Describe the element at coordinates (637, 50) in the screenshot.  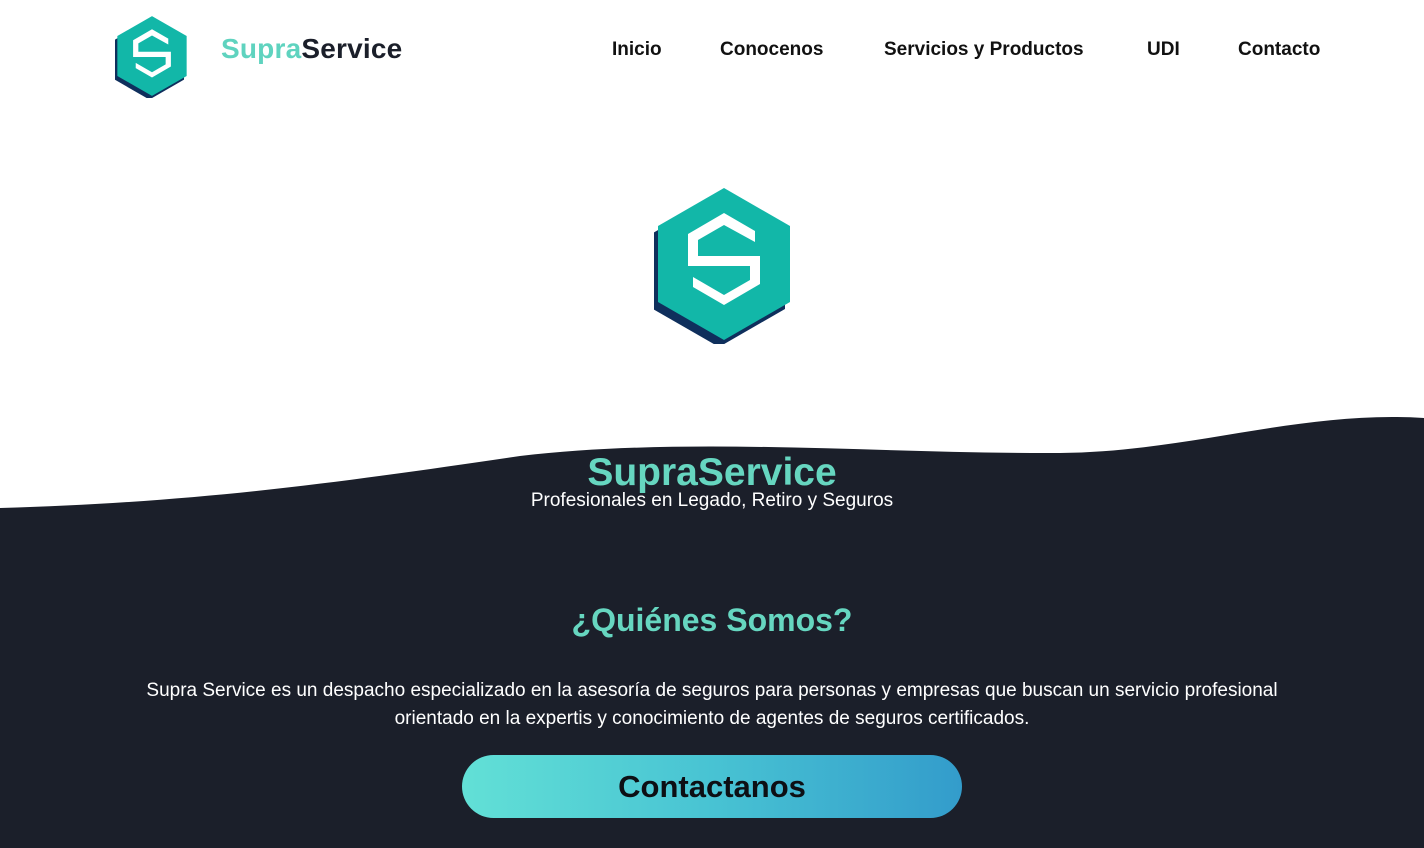
I see `nav-item-inicio: Inicio` at that location.